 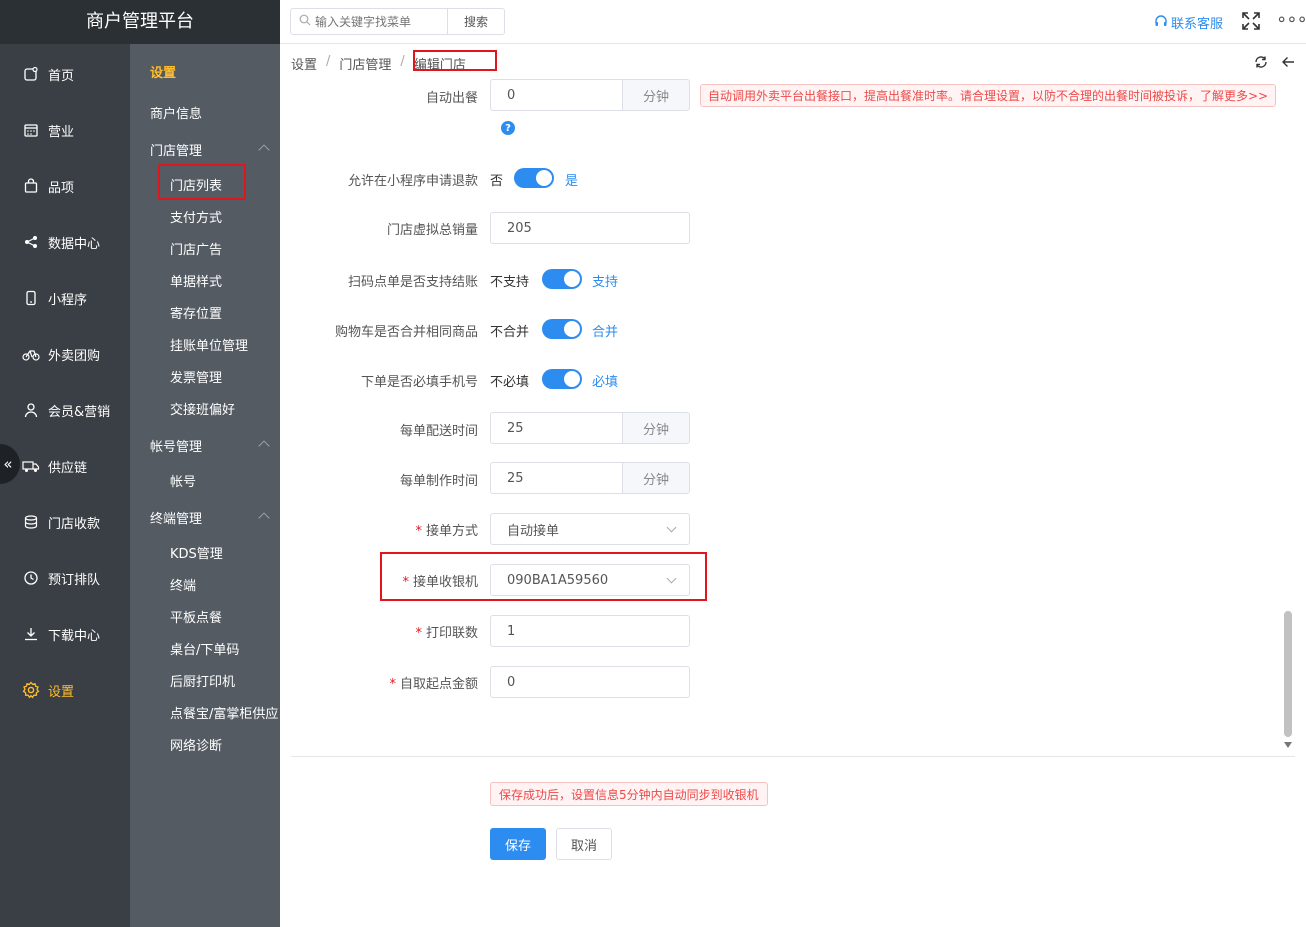 What do you see at coordinates (510, 382) in the screenshot?
I see `require-phone-off-label: 不必填` at bounding box center [510, 382].